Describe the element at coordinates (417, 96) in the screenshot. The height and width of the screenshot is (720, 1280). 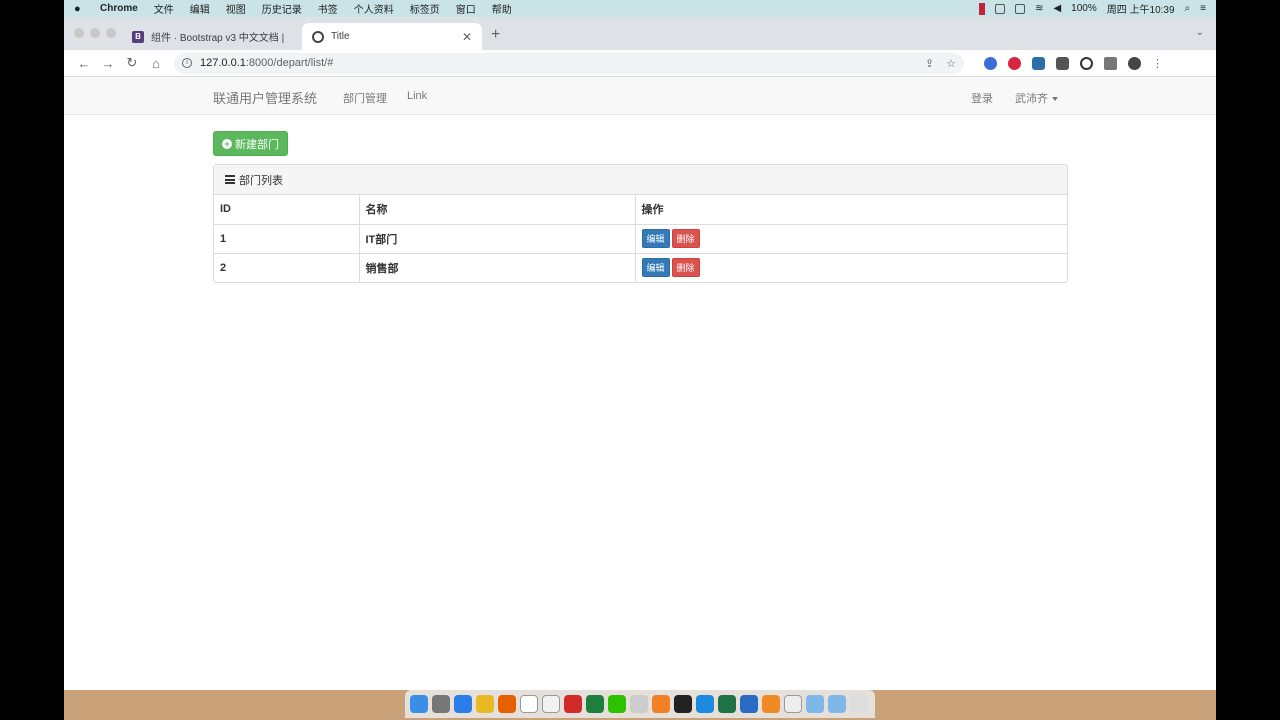
I see `nav-link-link: Link` at that location.